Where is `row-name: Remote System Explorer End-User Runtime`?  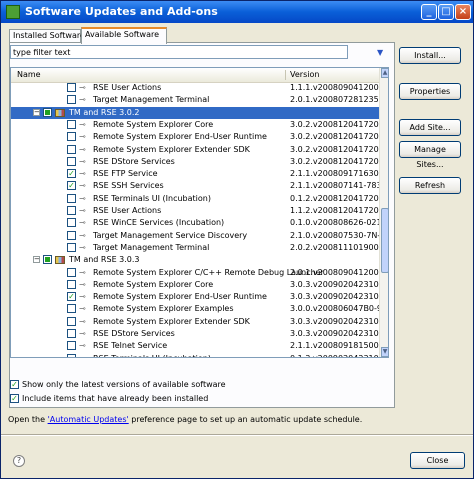 row-name: Remote System Explorer End-User Runtime is located at coordinates (180, 136).